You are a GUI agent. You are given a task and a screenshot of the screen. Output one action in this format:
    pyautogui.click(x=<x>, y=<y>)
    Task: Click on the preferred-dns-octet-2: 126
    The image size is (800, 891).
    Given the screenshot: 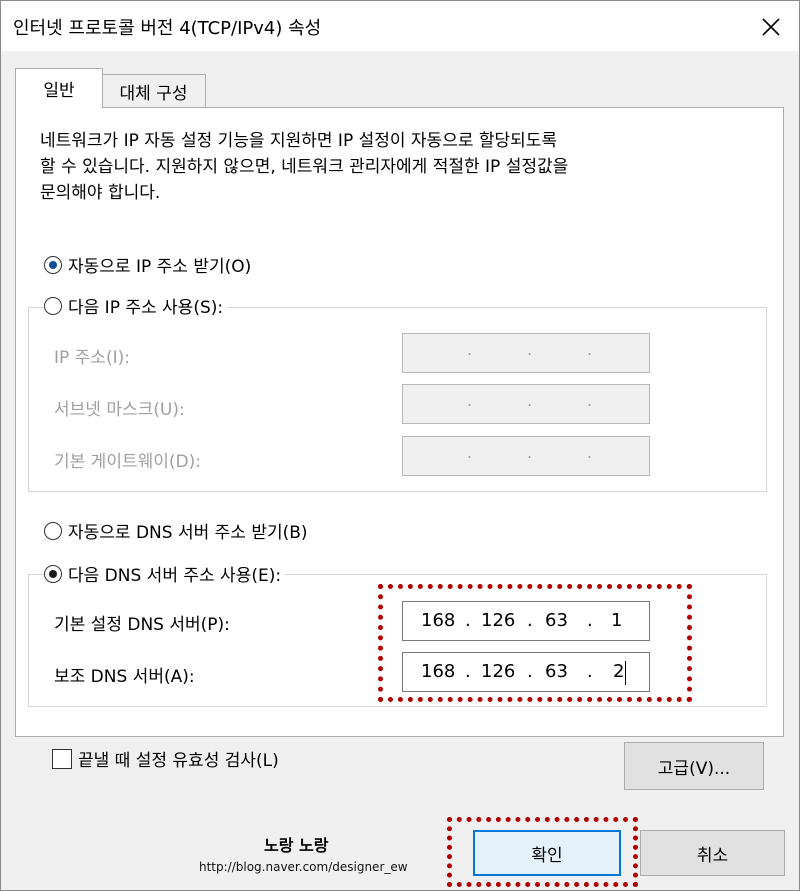 What is the action you would take?
    pyautogui.click(x=498, y=620)
    